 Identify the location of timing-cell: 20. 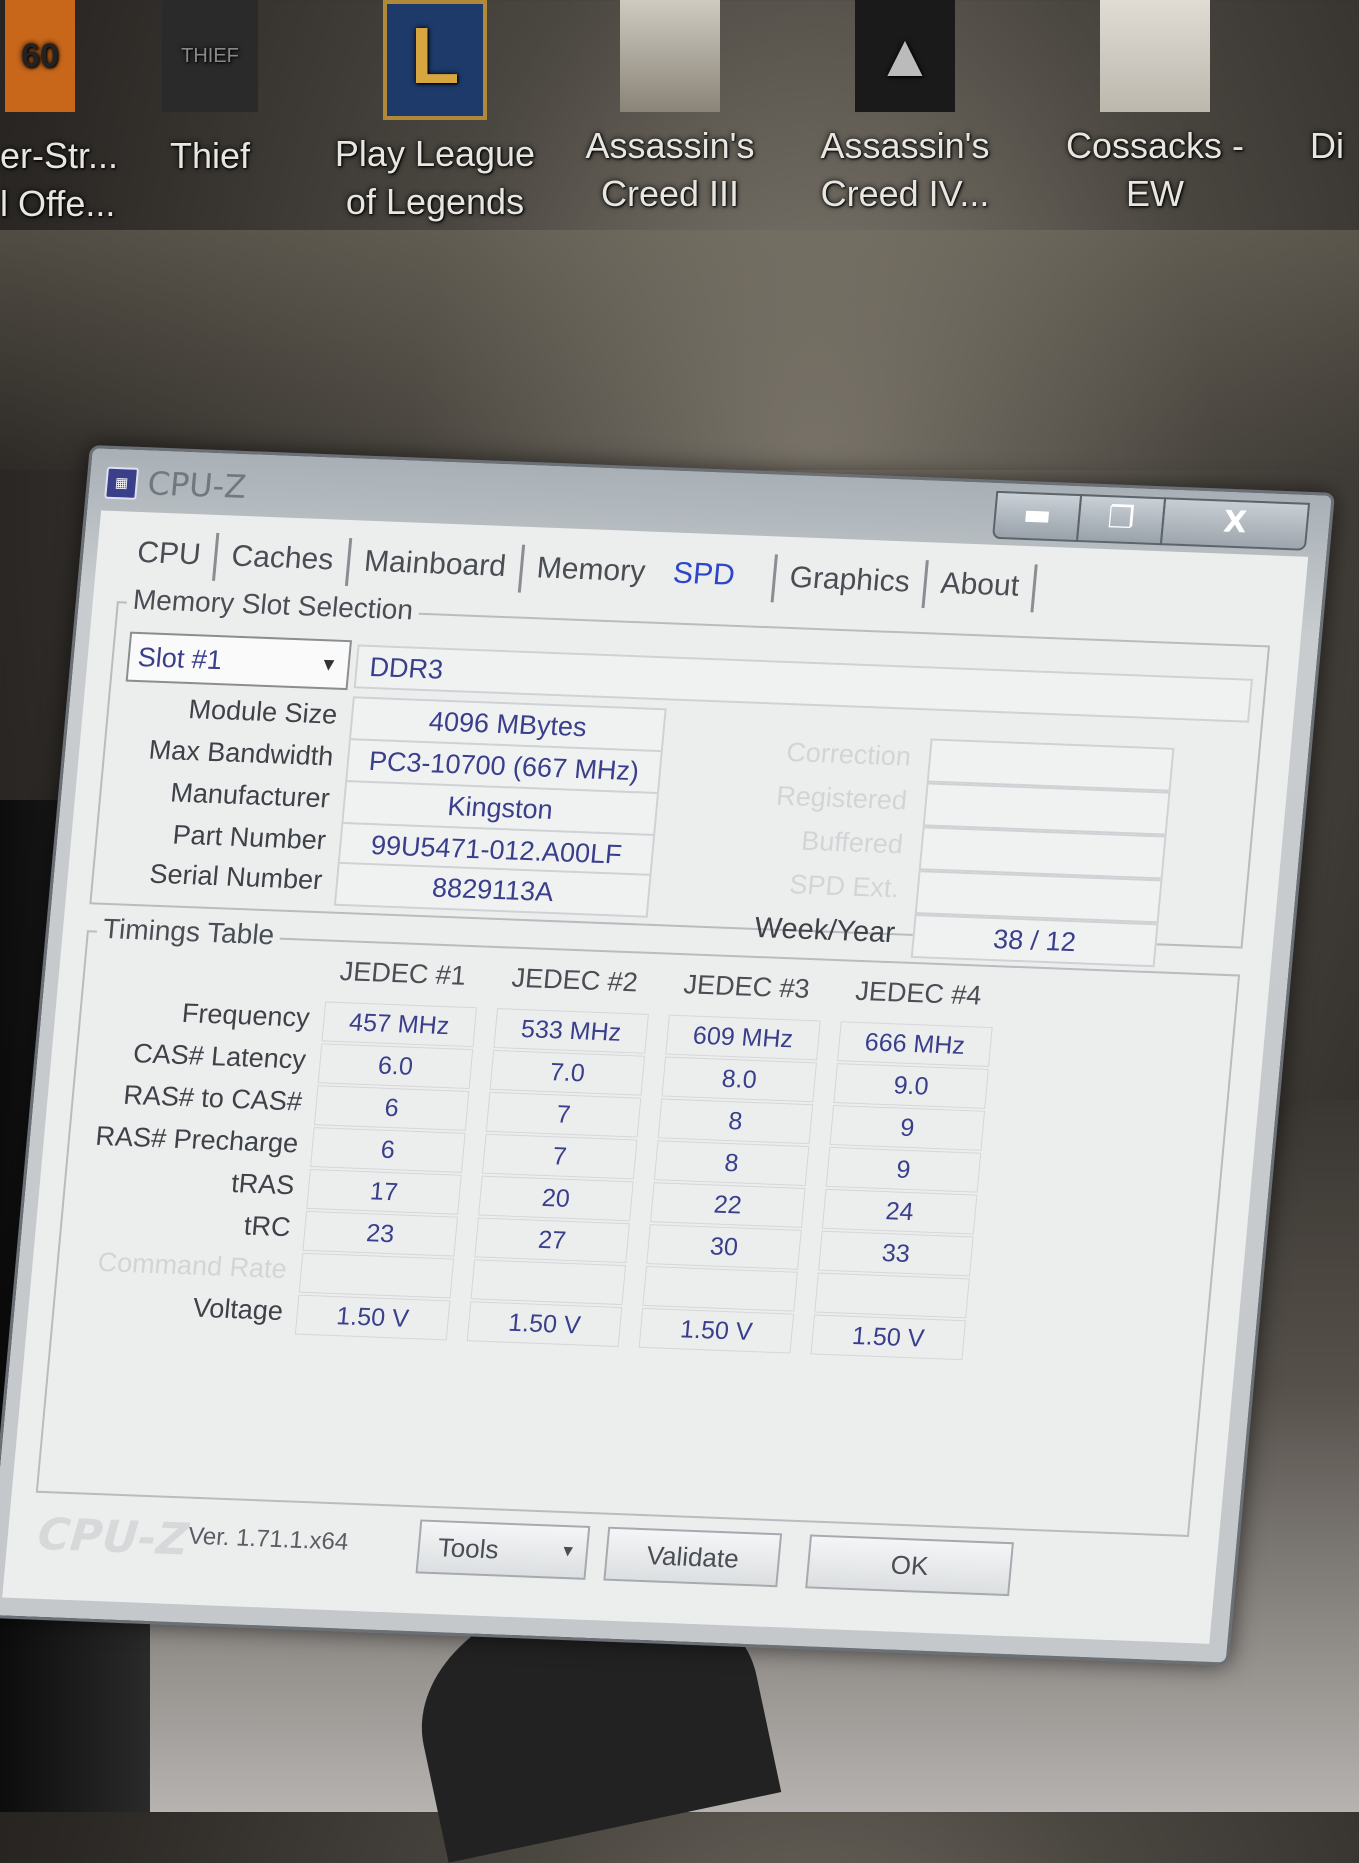
(556, 1198).